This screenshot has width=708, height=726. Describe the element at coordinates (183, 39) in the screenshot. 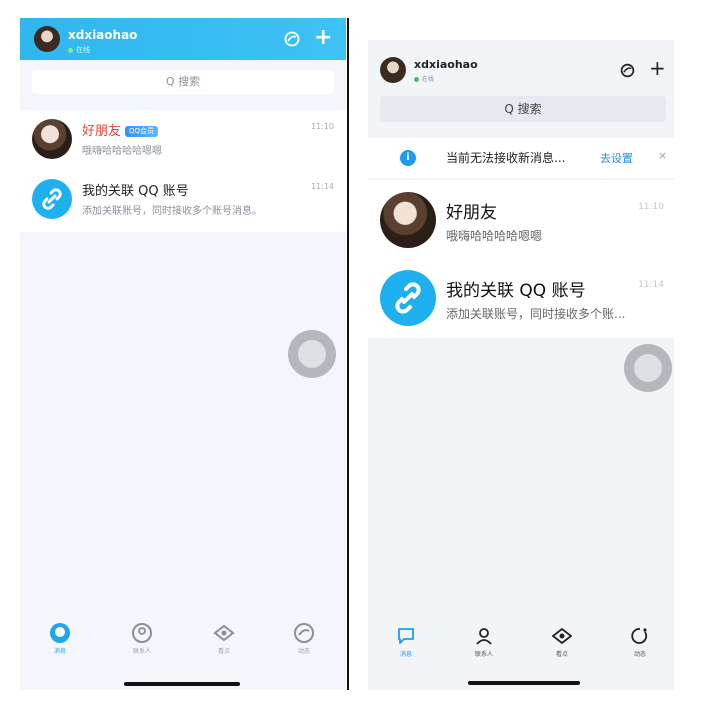

I see `header-bar: xdxiaohao 在线 +` at that location.